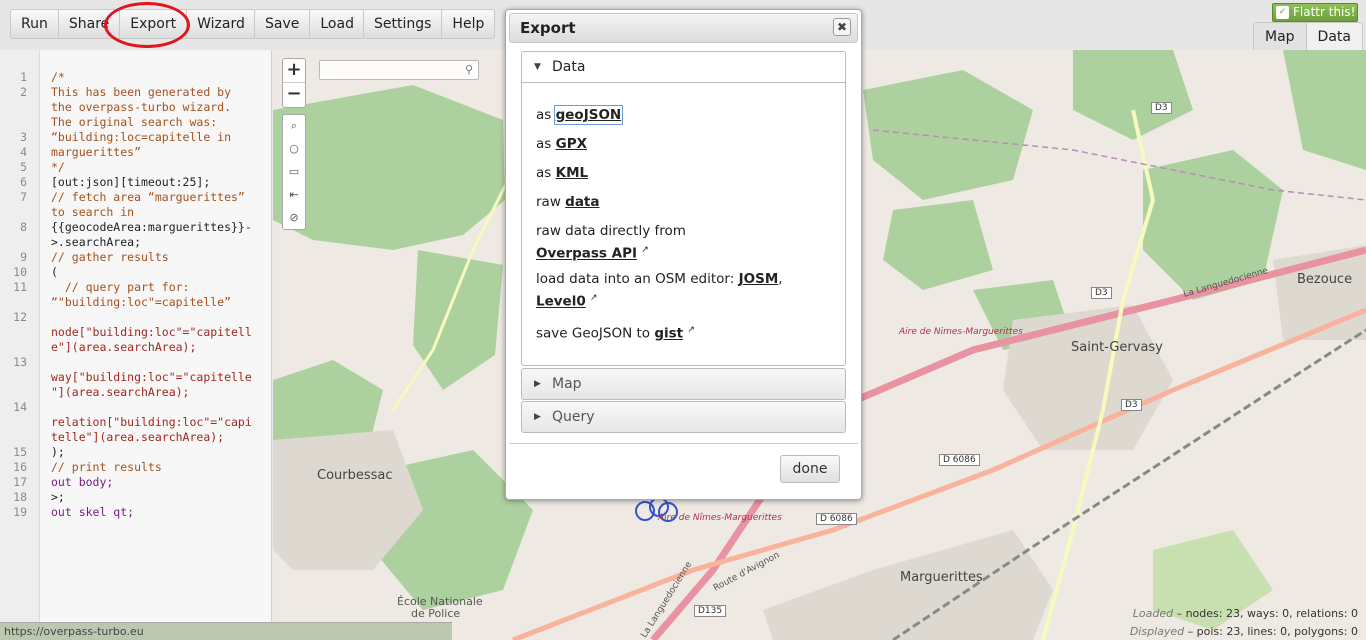 This screenshot has width=1366, height=640. I want to click on export-geojson-link: geoJSON, so click(588, 115).